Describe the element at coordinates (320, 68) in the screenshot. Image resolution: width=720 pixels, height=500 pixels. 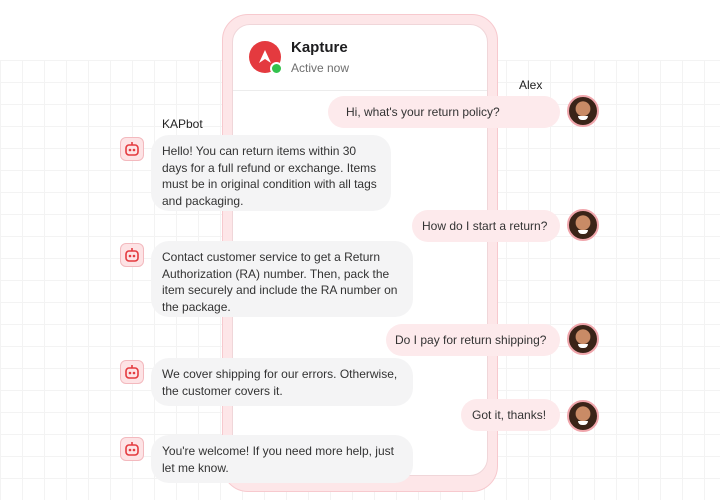
I see `brand-status: Active now` at that location.